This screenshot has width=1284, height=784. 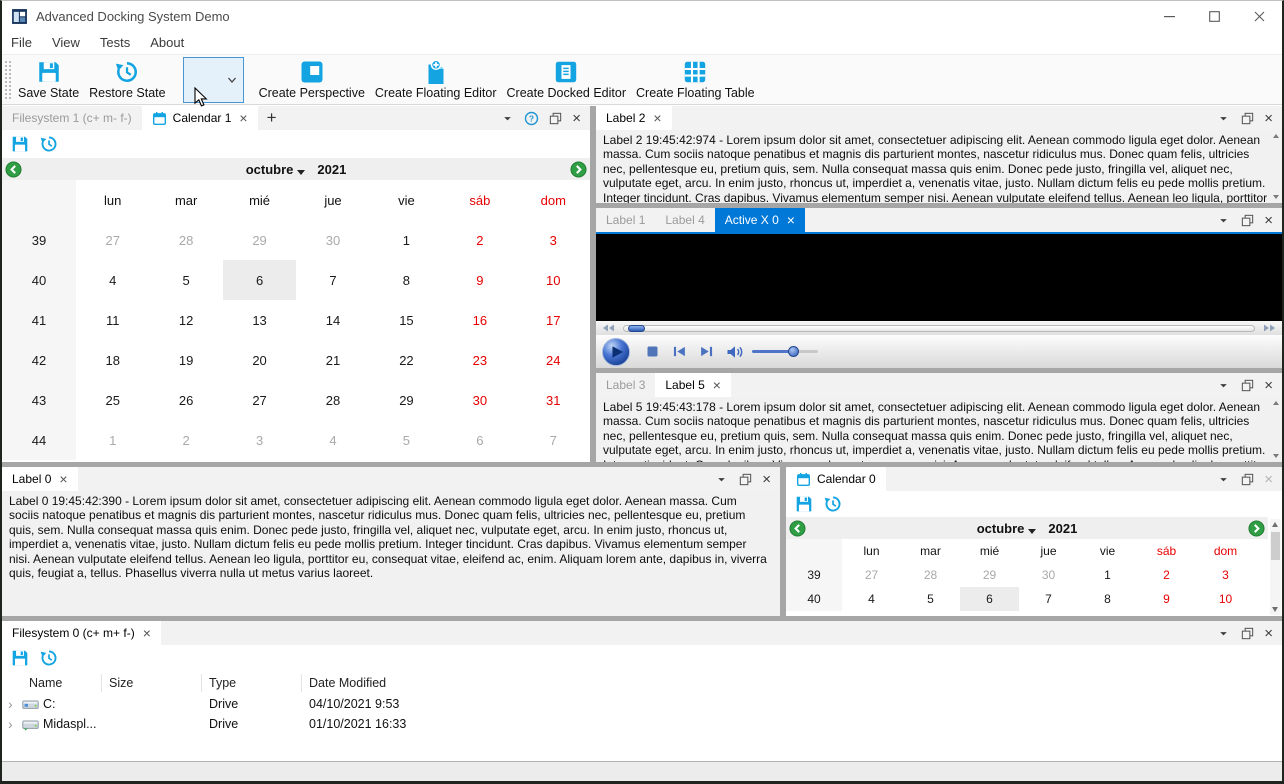 I want to click on calendar0-scrollbar, so click(x=1275, y=567).